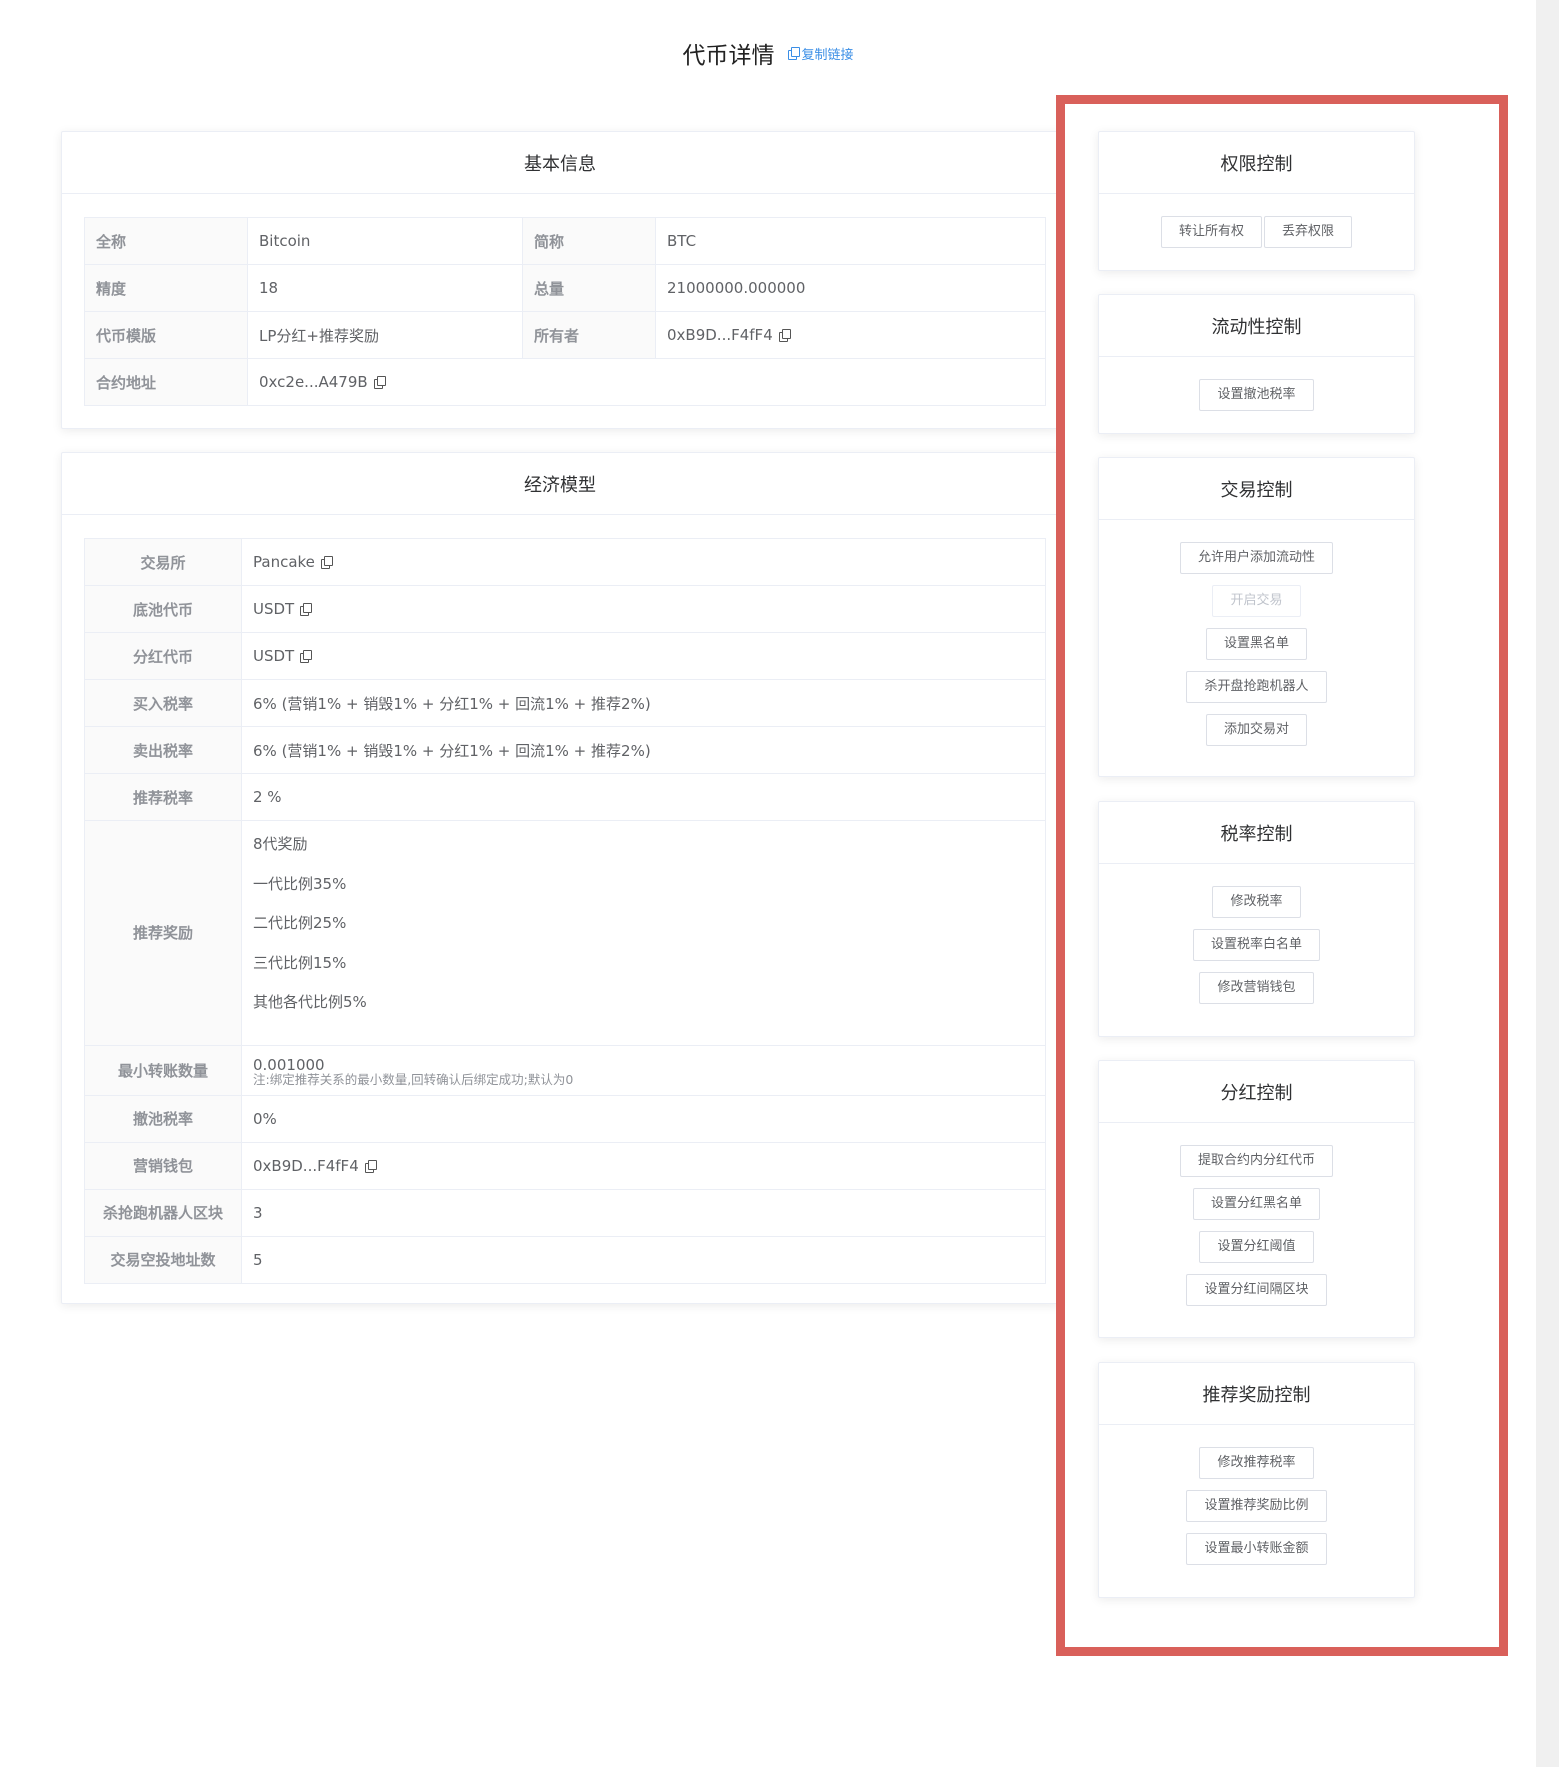  Describe the element at coordinates (1256, 988) in the screenshot. I see `modify-marketing-wallet-button: 修改营销钱包` at that location.